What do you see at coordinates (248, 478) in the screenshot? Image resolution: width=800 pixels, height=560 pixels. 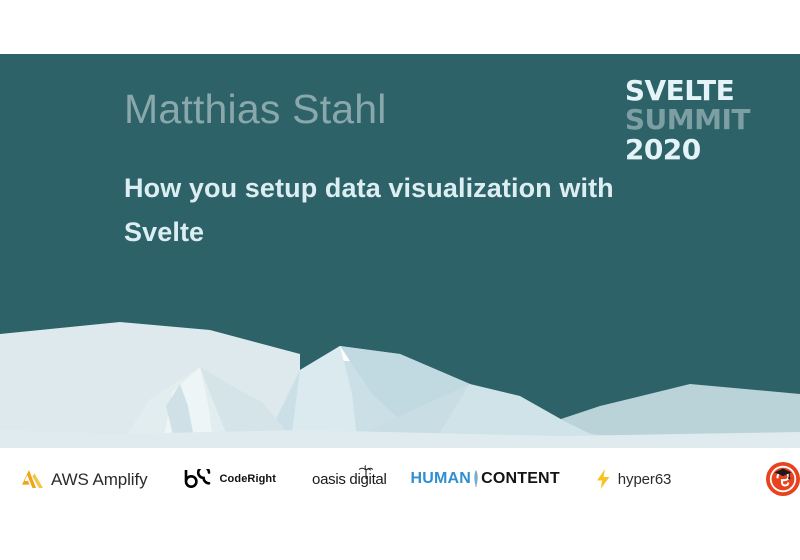 I see `sponsor-label-coderight: CodeRight` at bounding box center [248, 478].